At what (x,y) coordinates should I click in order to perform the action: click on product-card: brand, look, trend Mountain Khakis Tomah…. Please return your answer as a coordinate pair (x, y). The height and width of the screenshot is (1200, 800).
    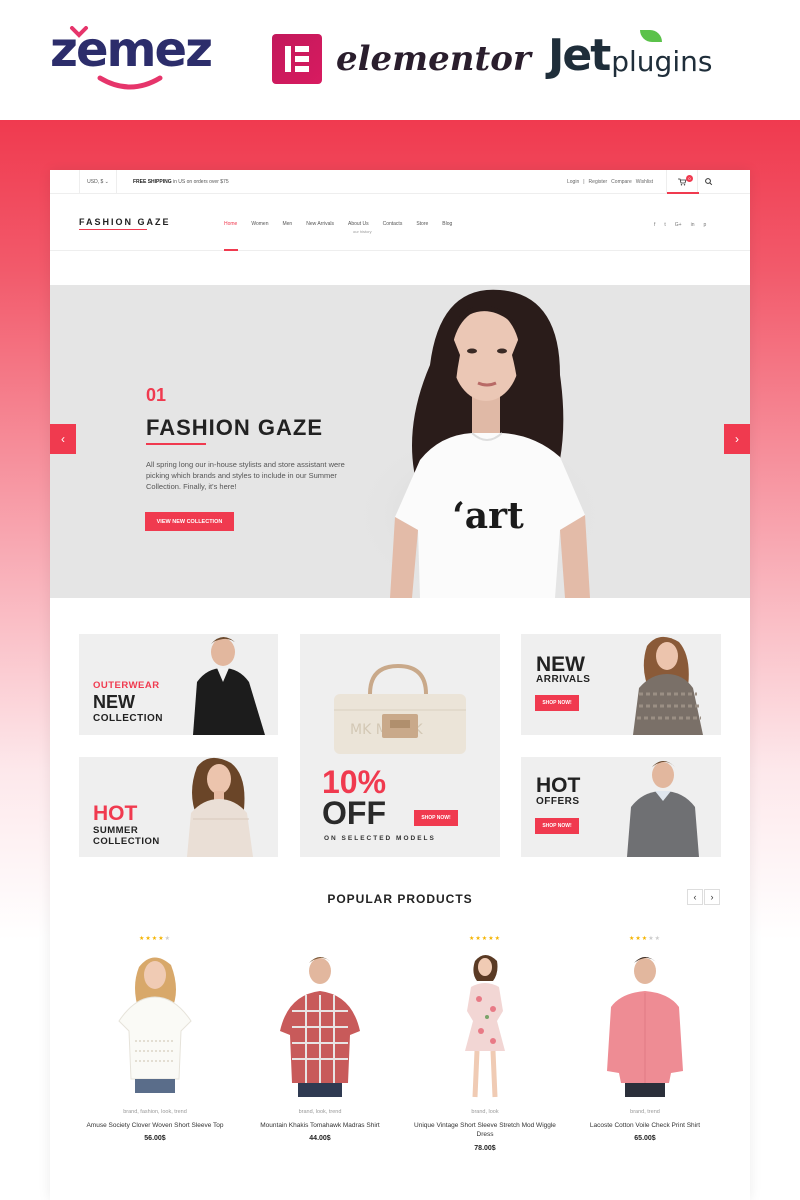
    Looking at the image, I should click on (320, 1050).